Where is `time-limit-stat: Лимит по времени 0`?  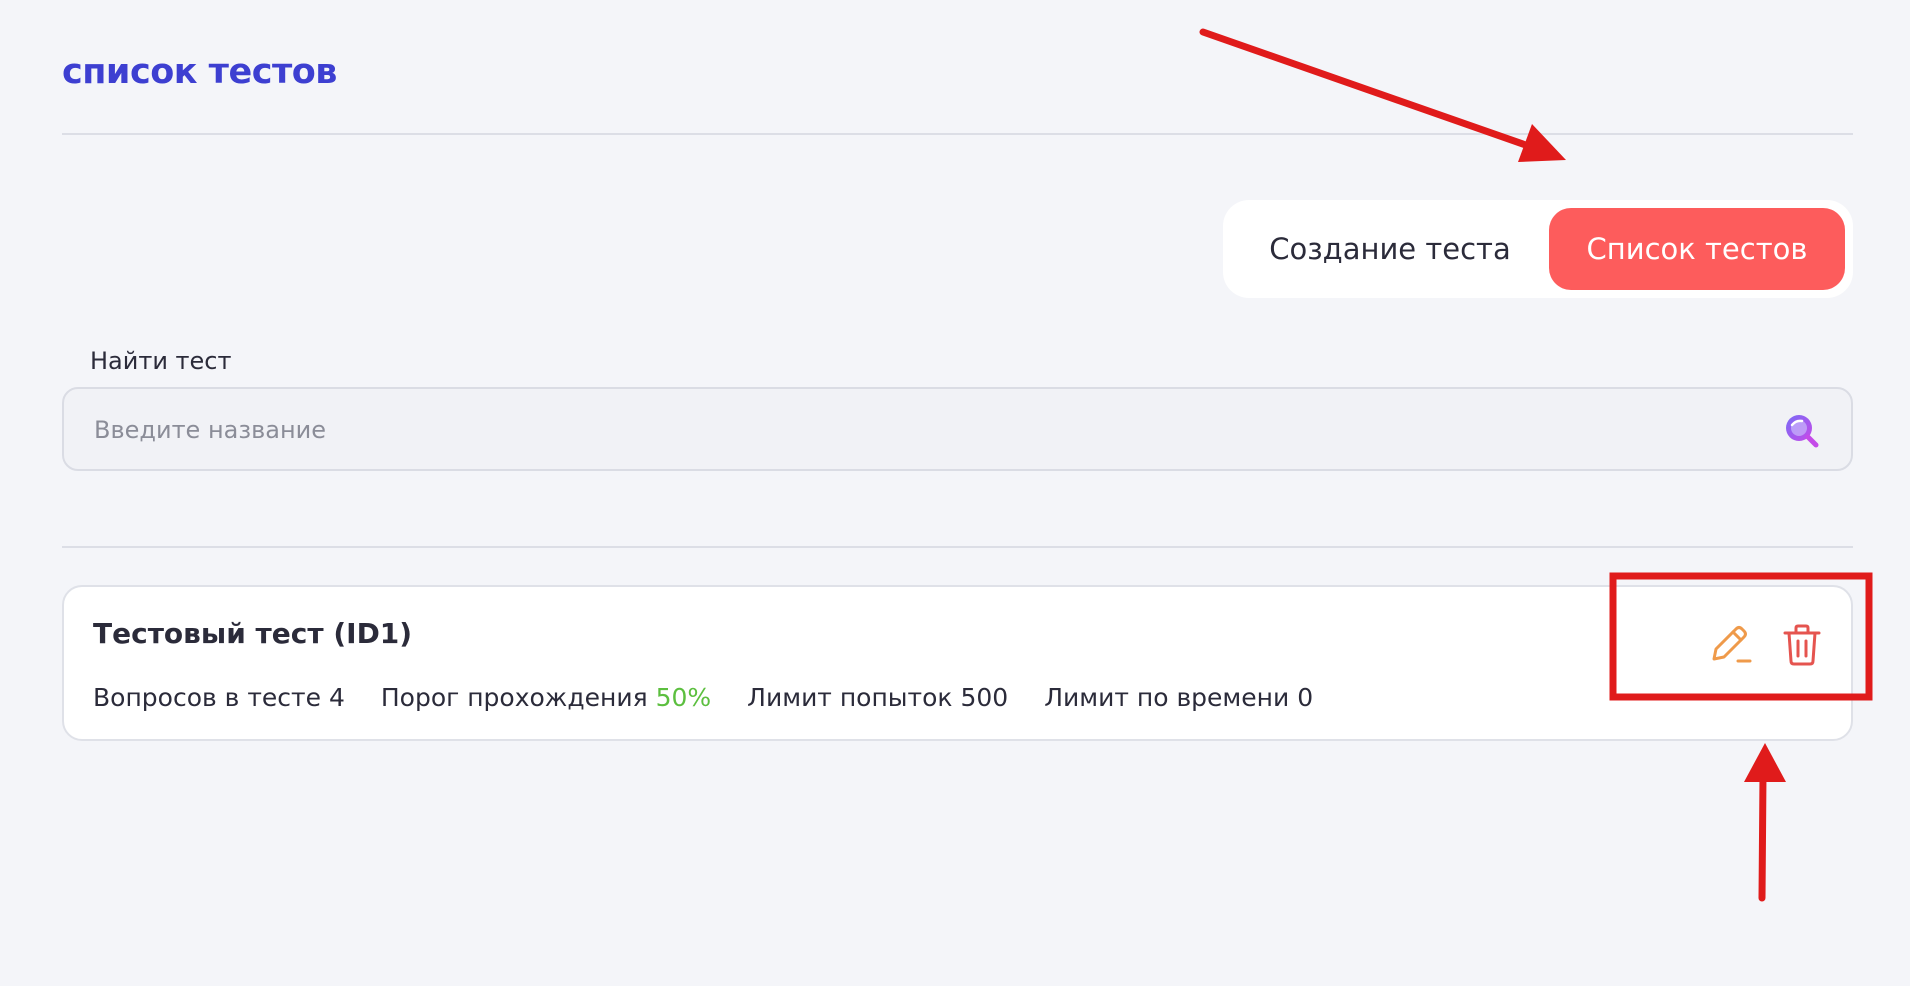 time-limit-stat: Лимит по времени 0 is located at coordinates (1178, 697).